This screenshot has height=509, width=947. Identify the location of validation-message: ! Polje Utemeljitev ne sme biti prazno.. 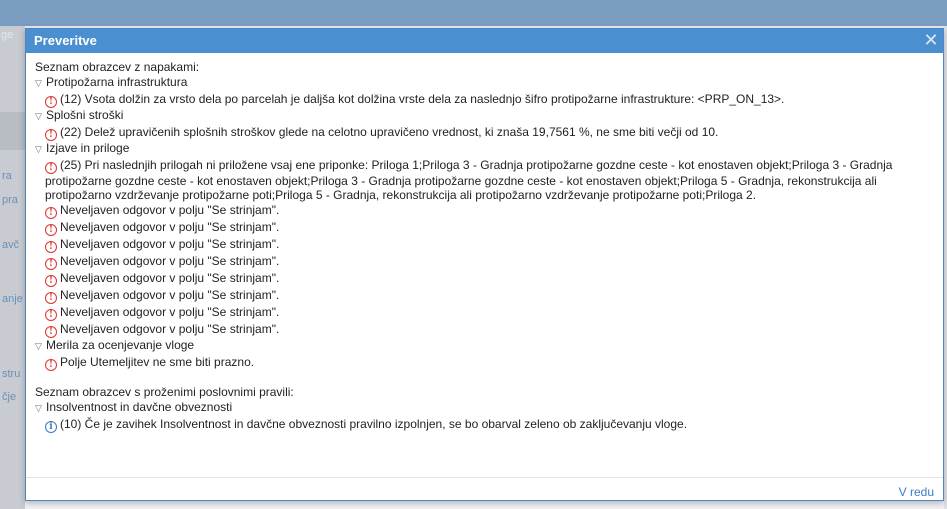
(484, 363).